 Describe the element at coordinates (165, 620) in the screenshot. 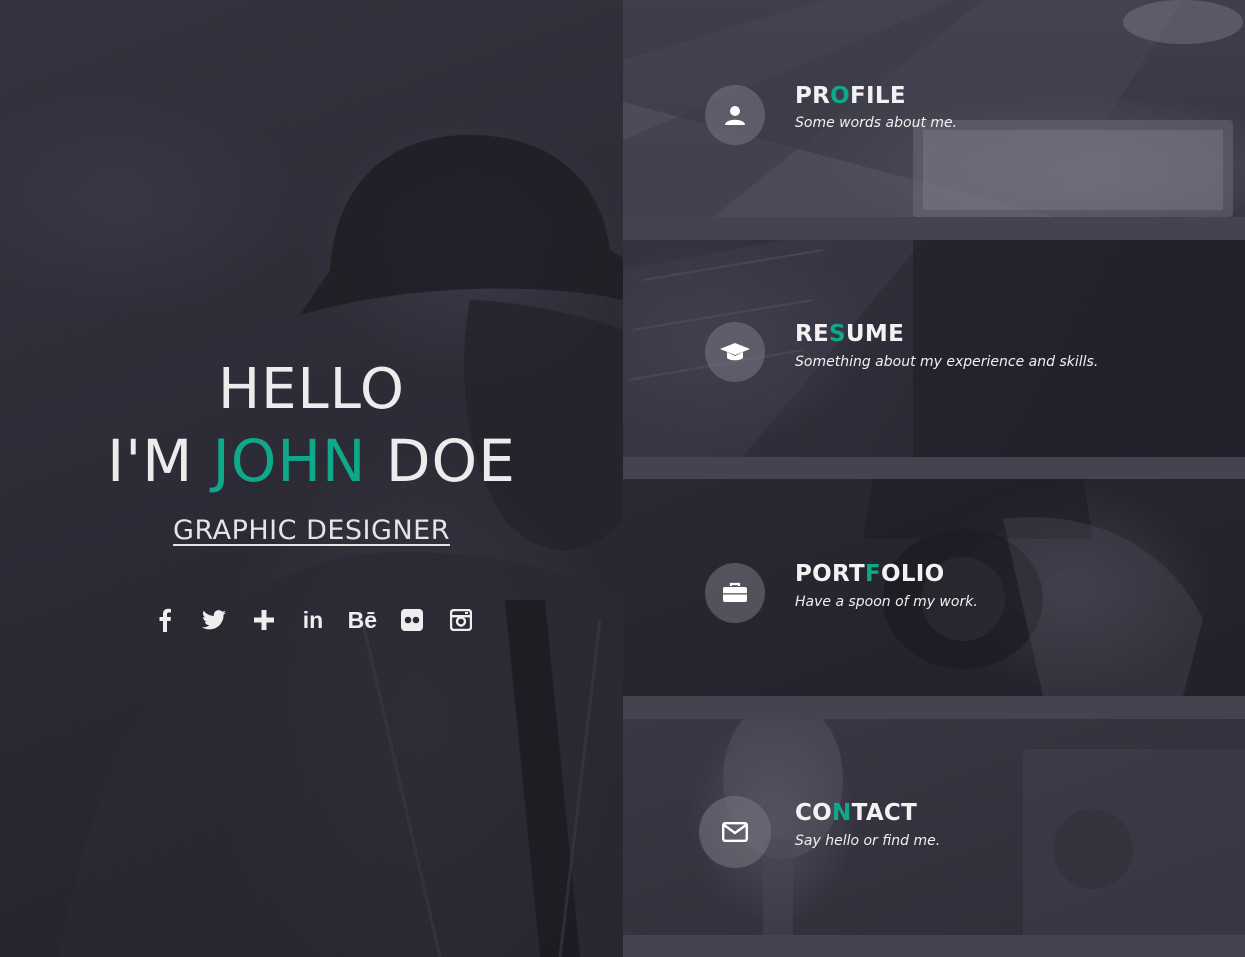

I see `facebook-icon` at that location.